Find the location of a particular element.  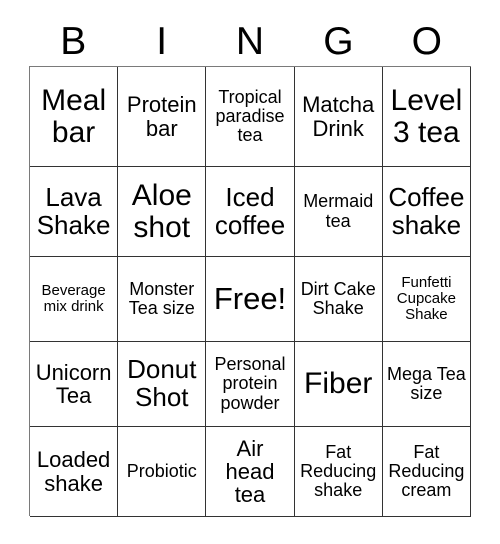

bingo-cell-label: Personal protein powder is located at coordinates (250, 383).